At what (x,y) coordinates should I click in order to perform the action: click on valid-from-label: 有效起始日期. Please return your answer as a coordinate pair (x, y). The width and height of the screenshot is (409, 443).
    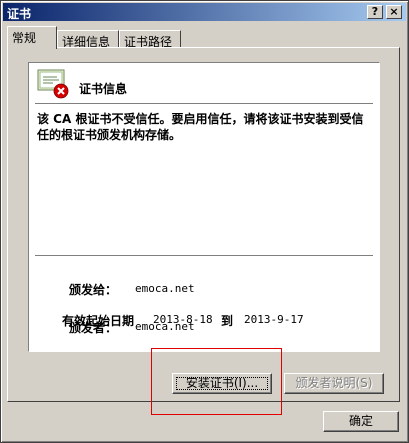
    Looking at the image, I should click on (98, 321).